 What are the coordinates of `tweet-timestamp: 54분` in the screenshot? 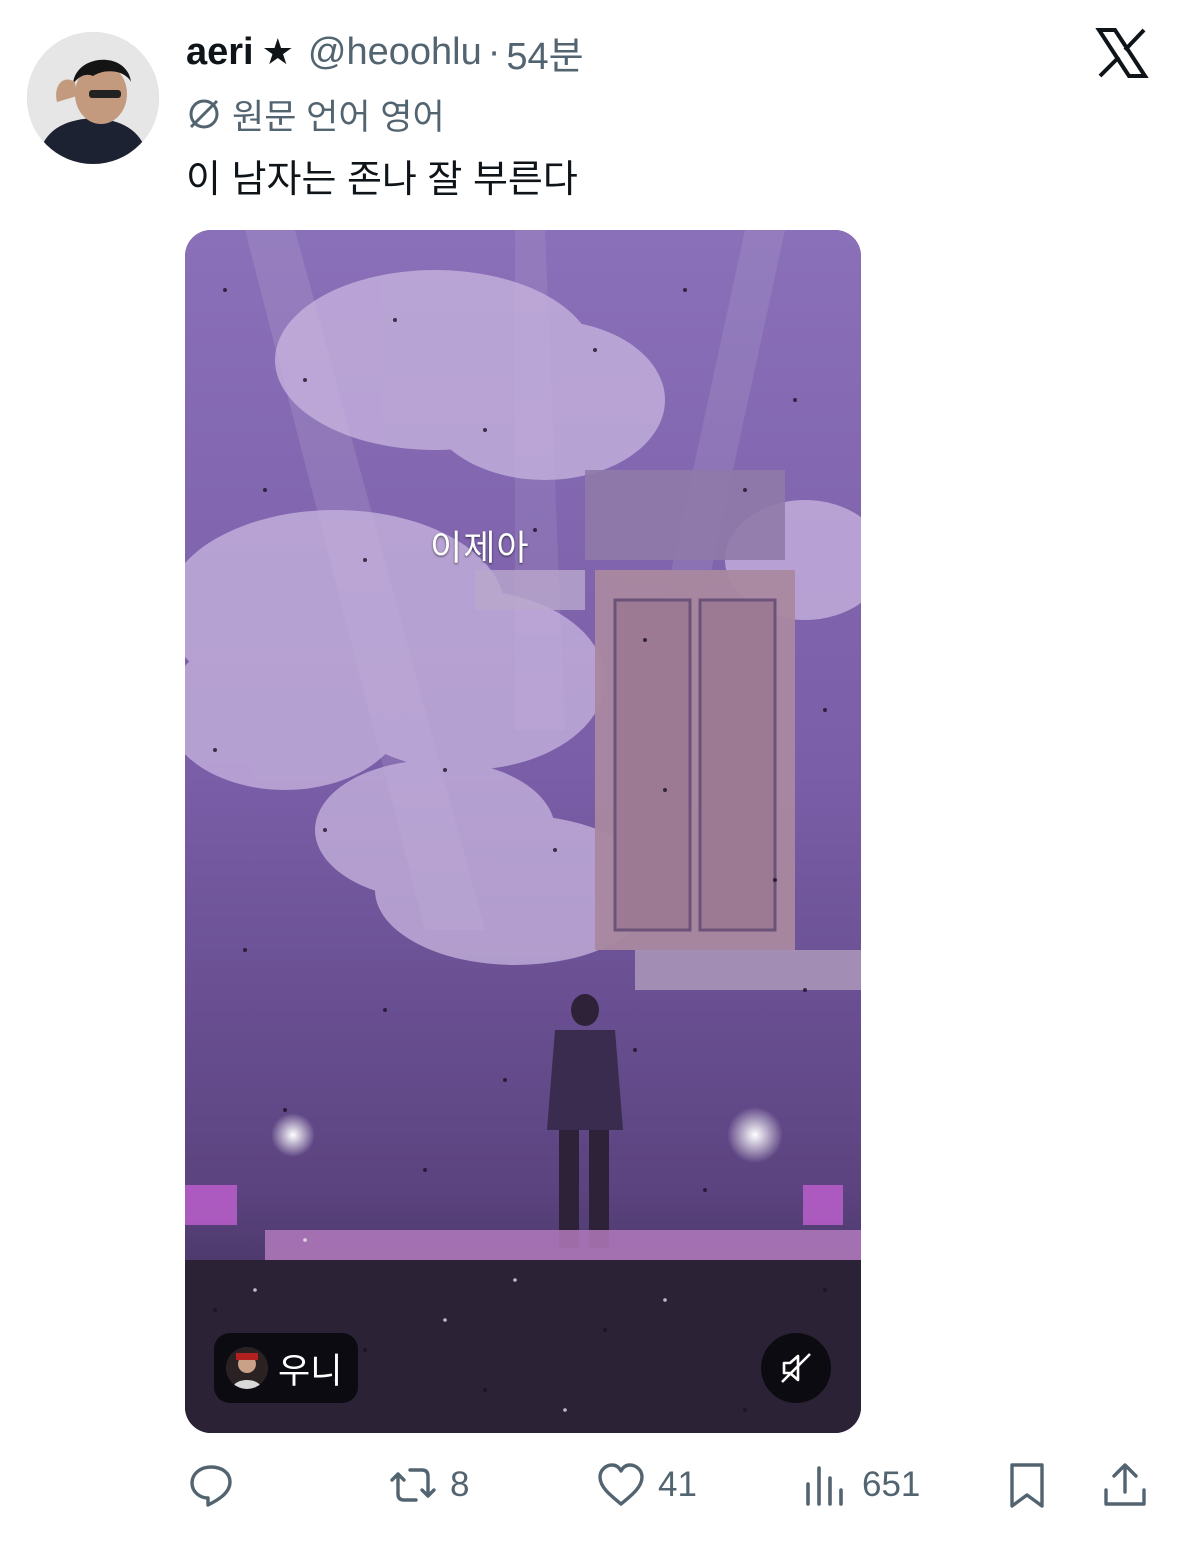 It's located at (544, 52).